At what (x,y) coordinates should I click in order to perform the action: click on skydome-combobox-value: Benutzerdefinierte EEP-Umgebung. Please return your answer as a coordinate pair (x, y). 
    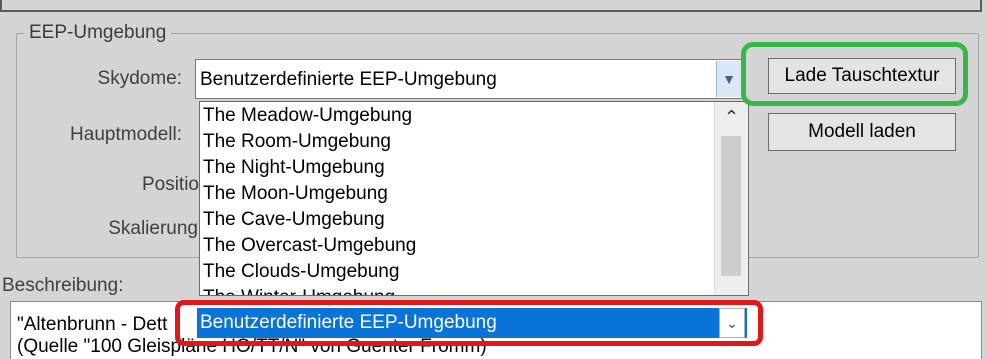
    Looking at the image, I should click on (348, 79).